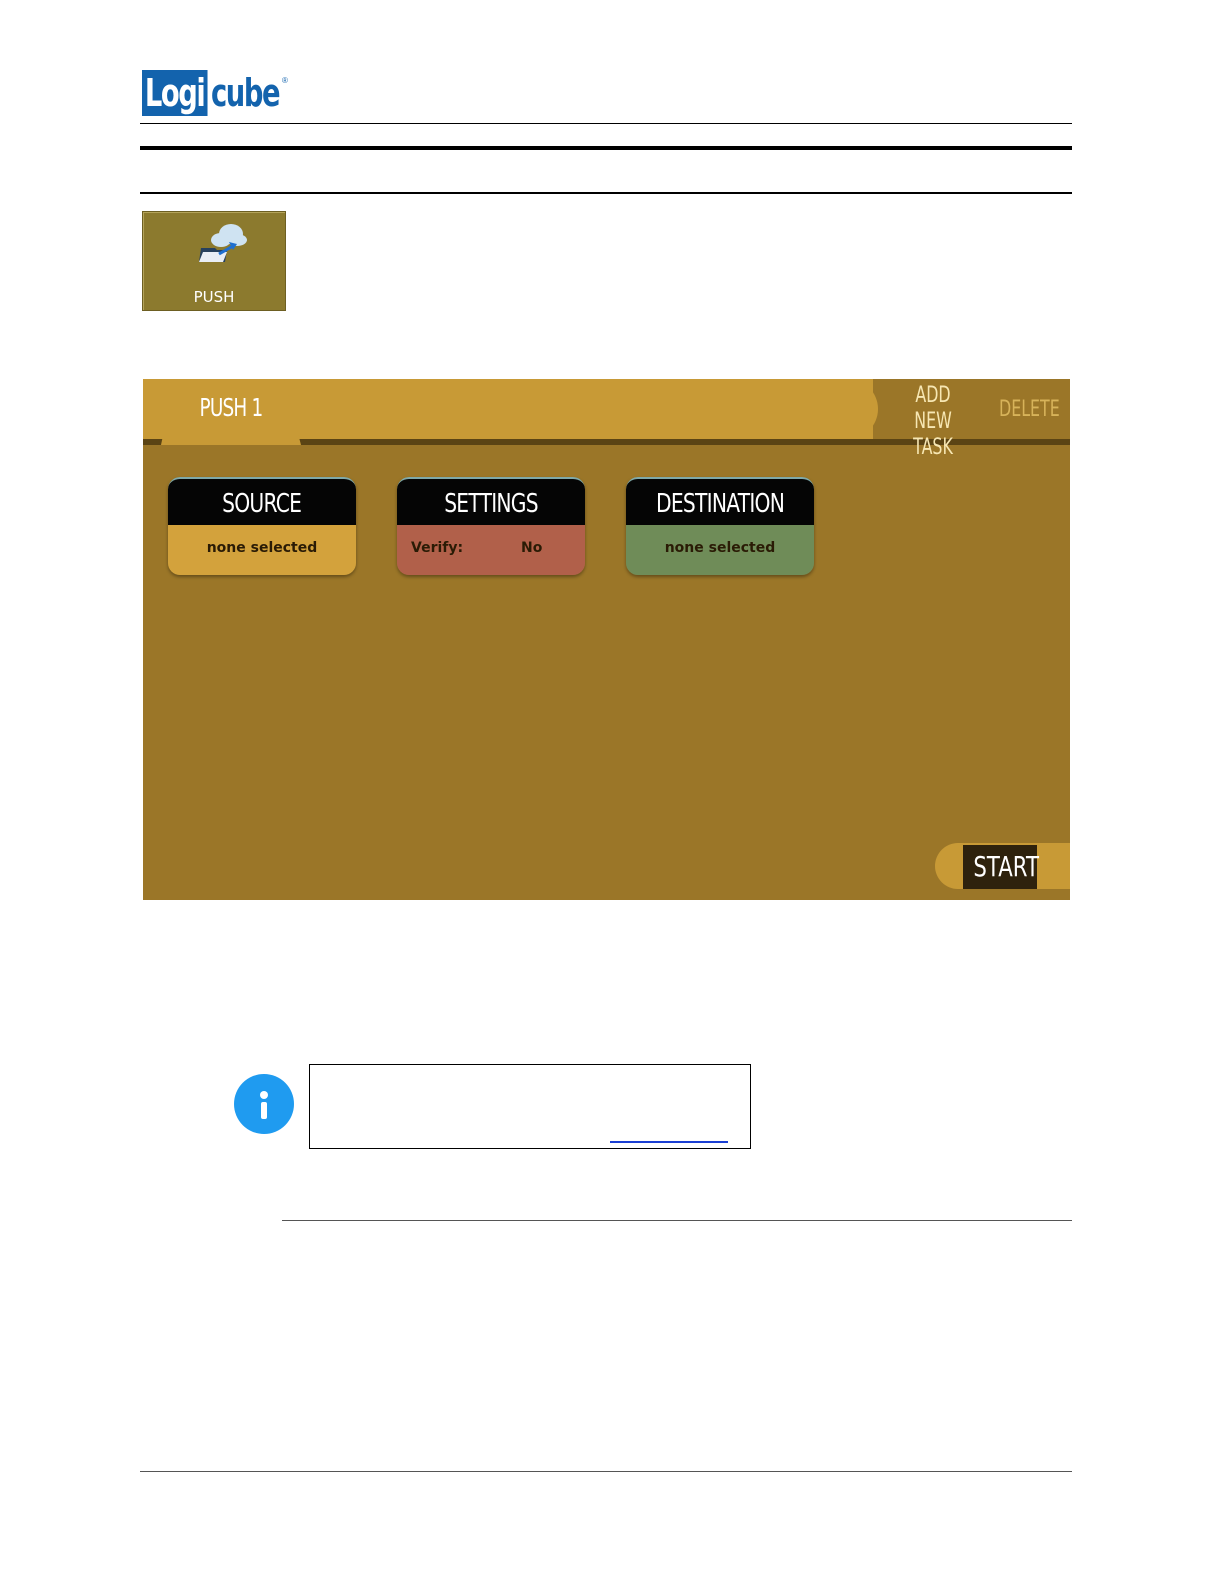  Describe the element at coordinates (720, 504) in the screenshot. I see `destination-title: DESTINATION` at that location.